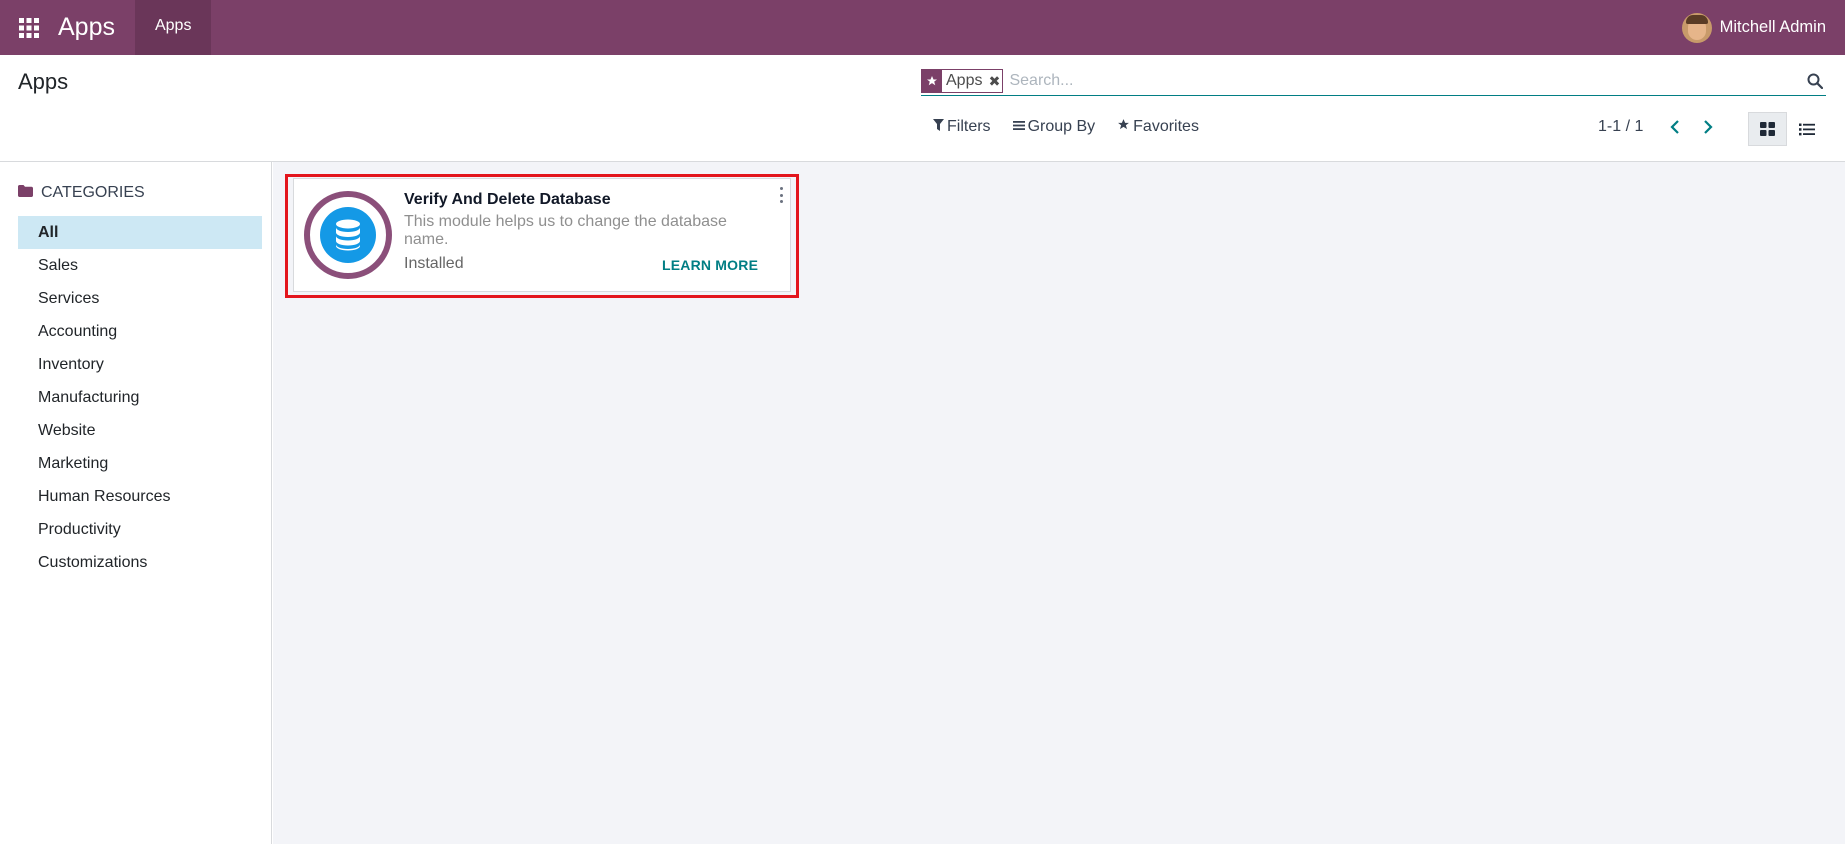  What do you see at coordinates (922, 108) in the screenshot?
I see `control-panel: Apps Apps ✖ Filters Group By` at bounding box center [922, 108].